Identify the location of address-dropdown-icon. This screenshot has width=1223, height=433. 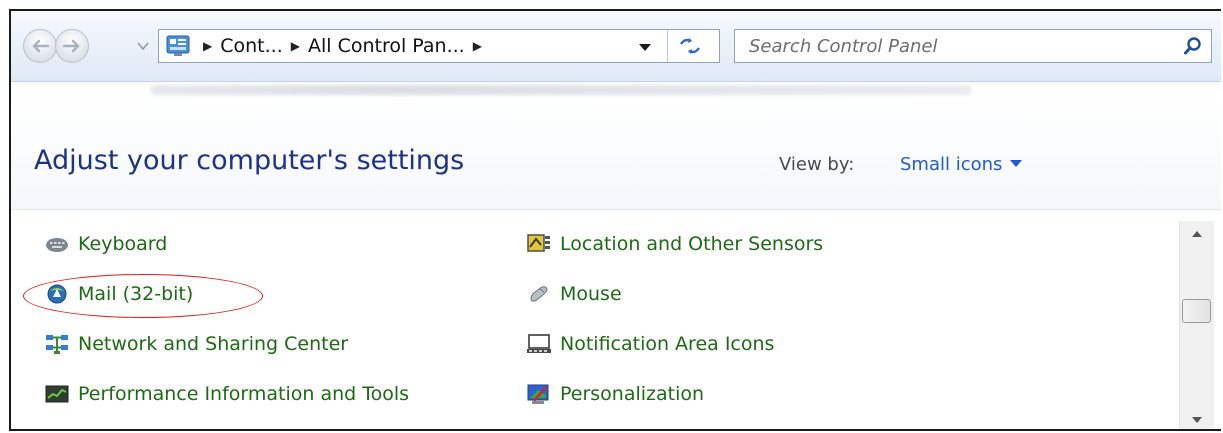
(645, 47).